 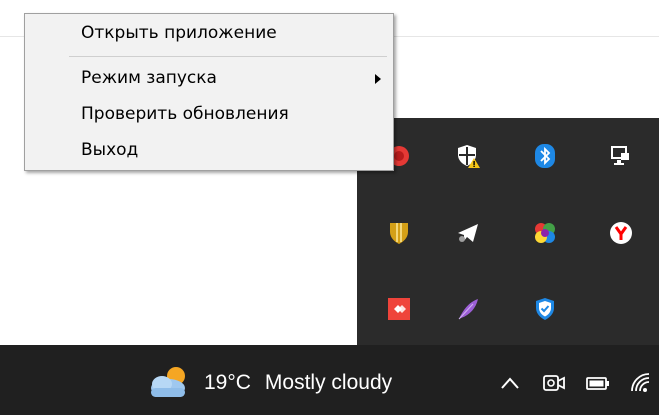 I want to click on menu-separator, so click(x=228, y=56).